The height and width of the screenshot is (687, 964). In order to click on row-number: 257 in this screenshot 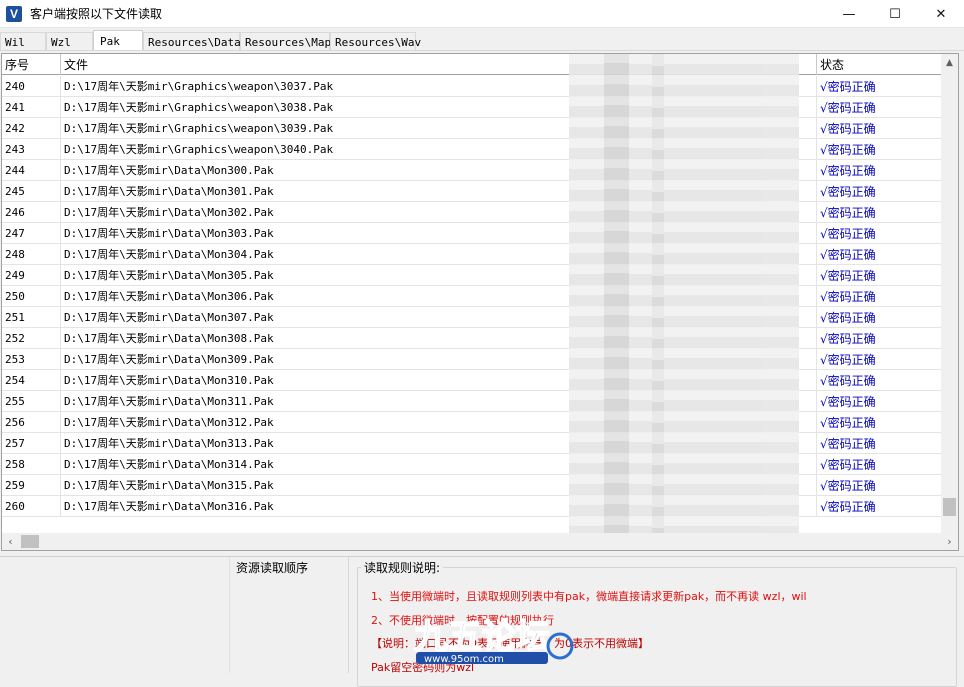, I will do `click(31, 443)`.